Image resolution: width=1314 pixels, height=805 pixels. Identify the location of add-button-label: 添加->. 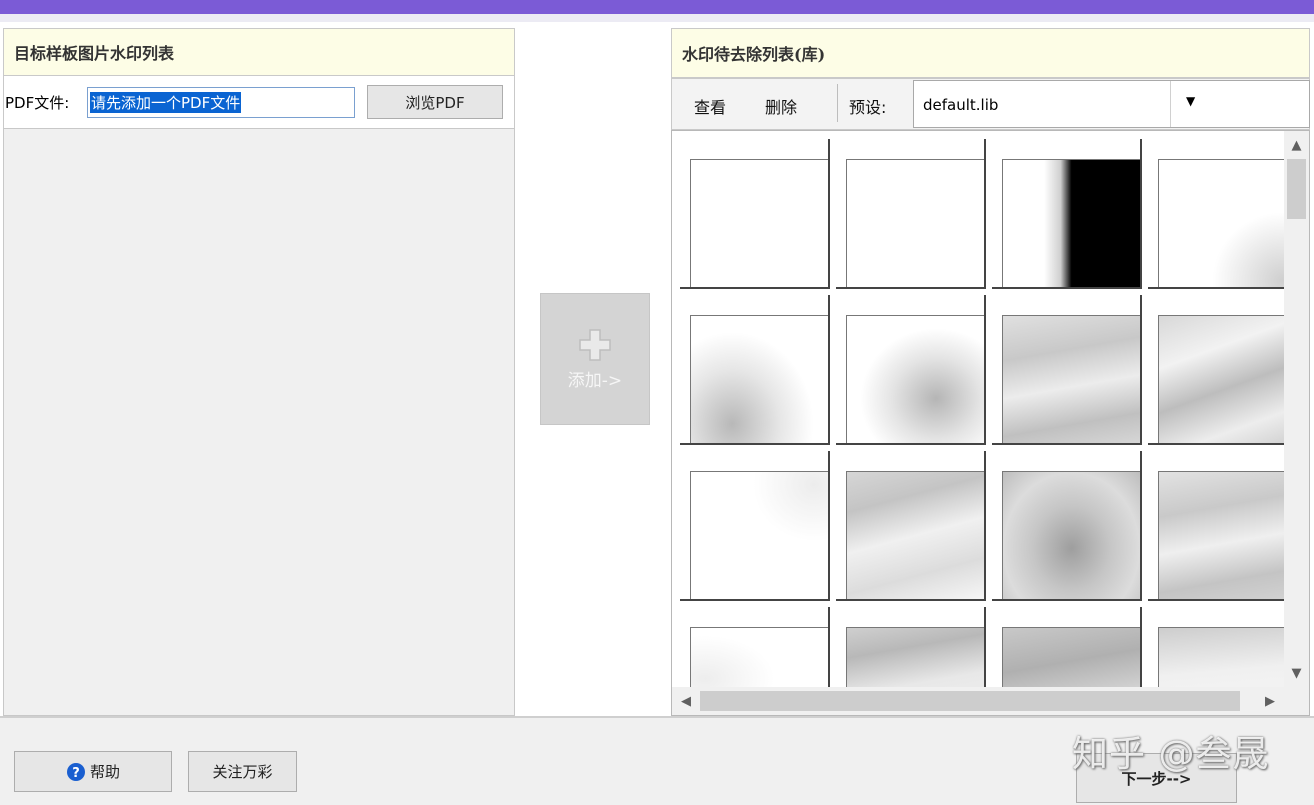
(595, 380).